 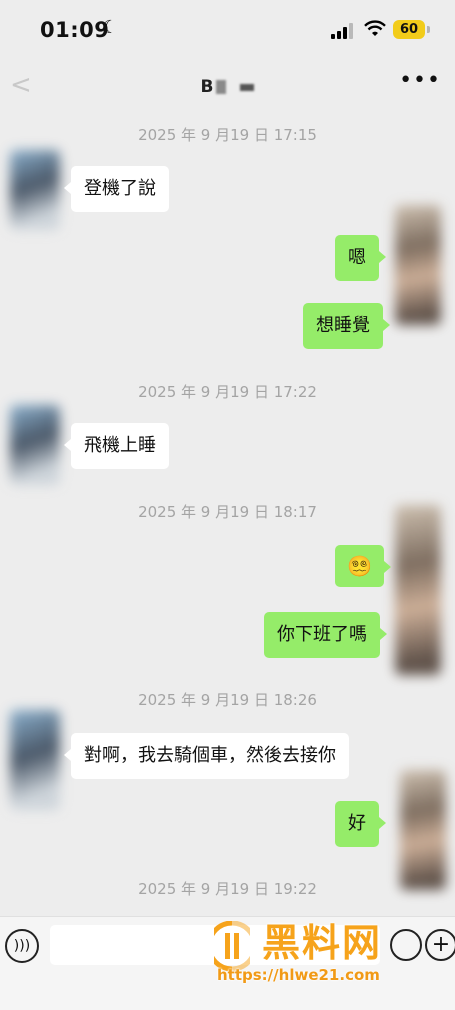 What do you see at coordinates (227, 889) in the screenshot?
I see `message-timestamp: 2025 年 9 月19 日 19:22` at bounding box center [227, 889].